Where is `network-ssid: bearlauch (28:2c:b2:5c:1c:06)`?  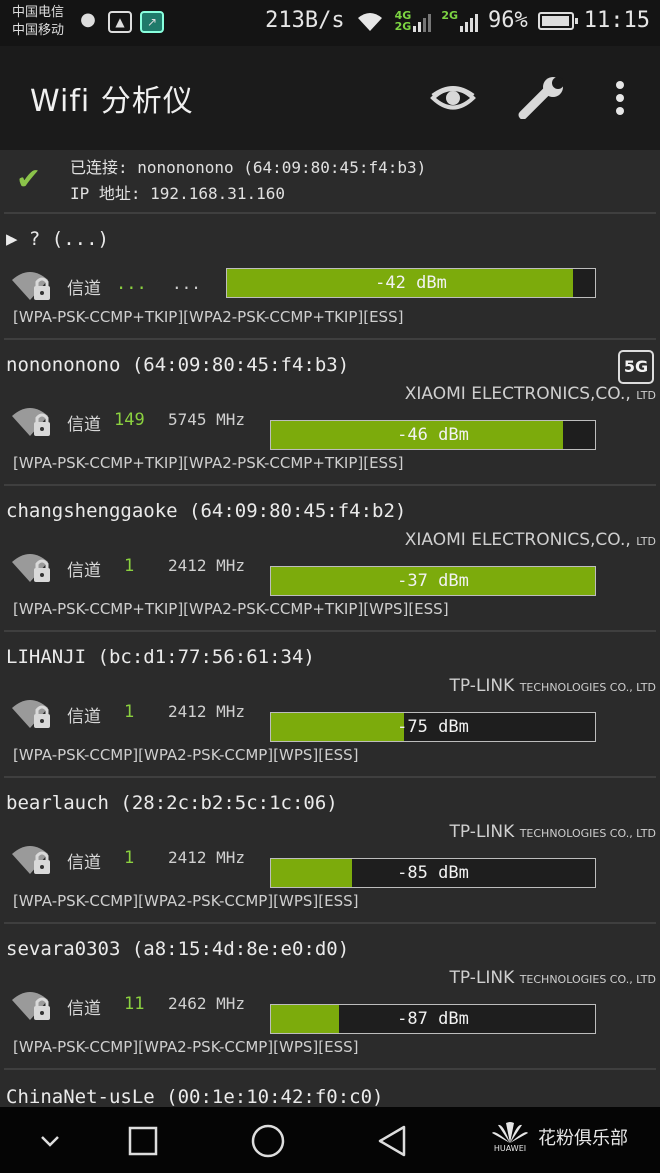 network-ssid: bearlauch (28:2c:b2:5c:1c:06) is located at coordinates (172, 803).